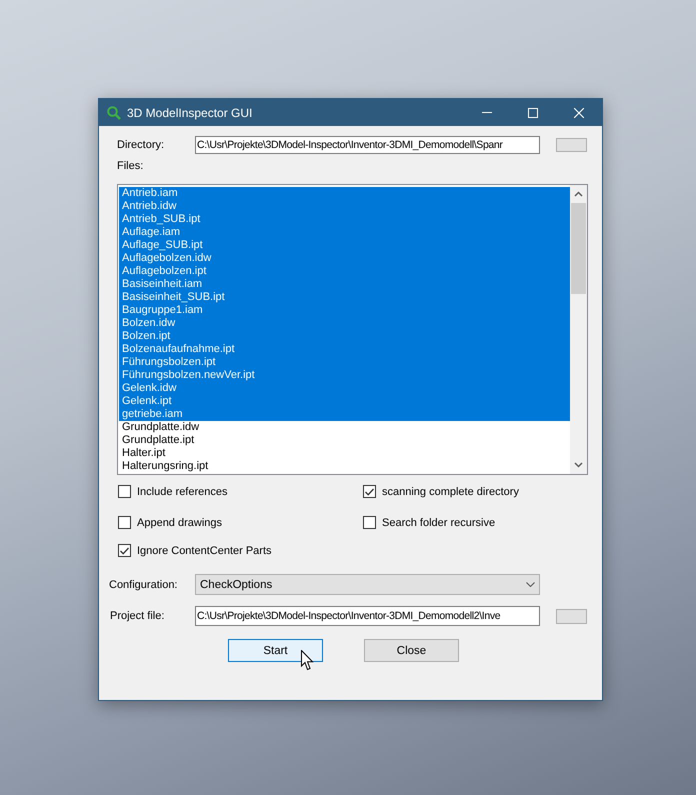 The width and height of the screenshot is (696, 795). Describe the element at coordinates (143, 584) in the screenshot. I see `configuration-label: Configuration:` at that location.